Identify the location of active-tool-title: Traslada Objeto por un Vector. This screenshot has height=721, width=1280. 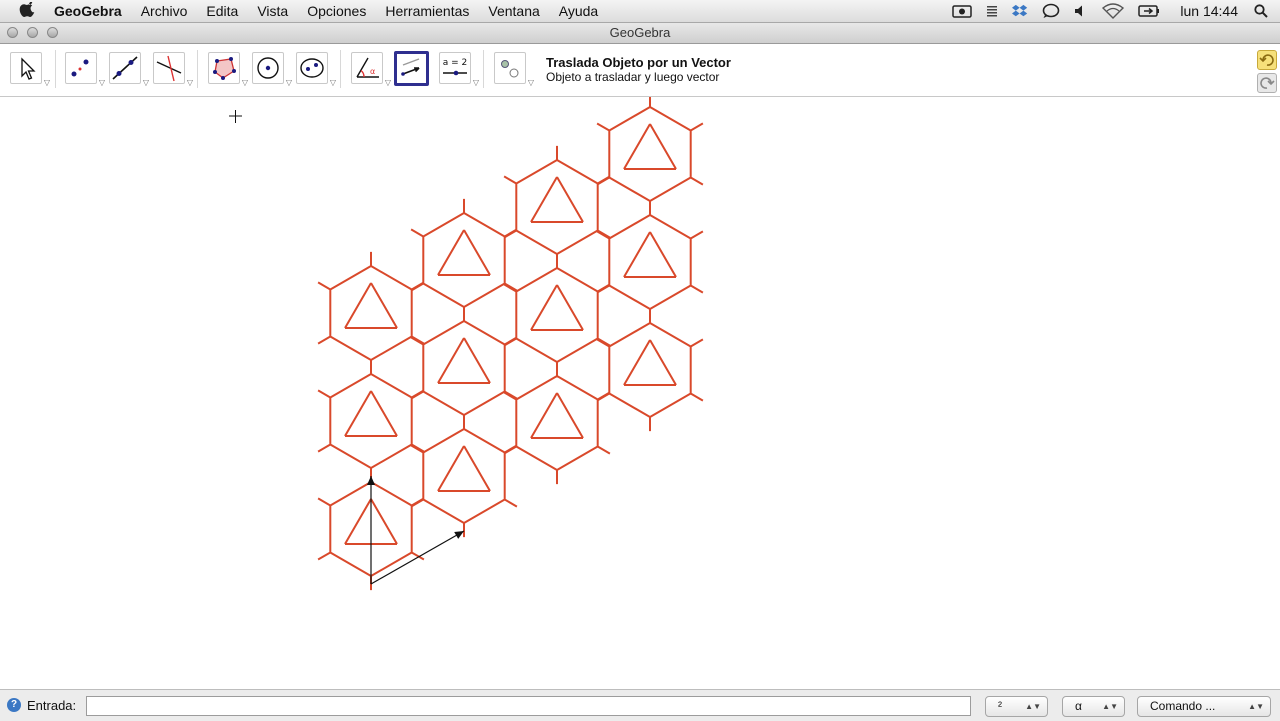
(638, 62).